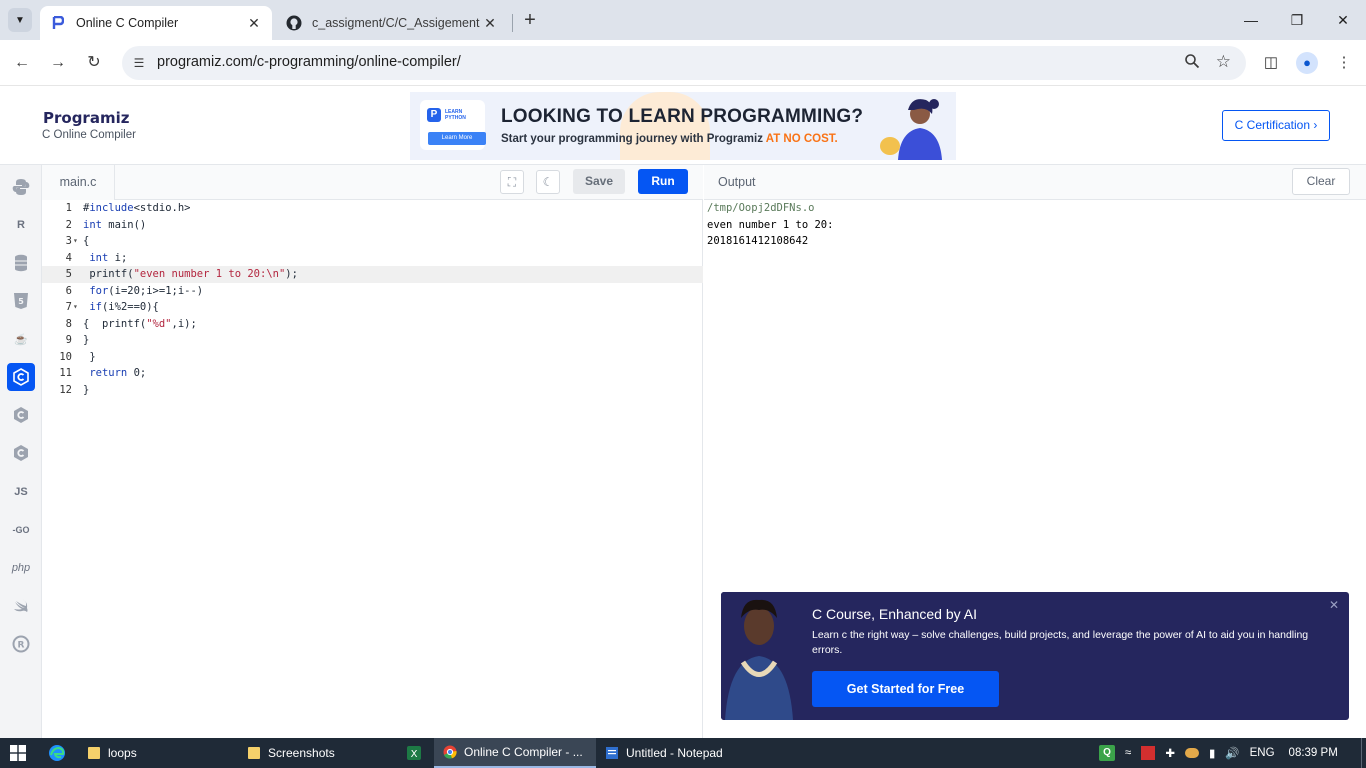  What do you see at coordinates (905, 689) in the screenshot?
I see `get-started-button: Get Started for Free` at bounding box center [905, 689].